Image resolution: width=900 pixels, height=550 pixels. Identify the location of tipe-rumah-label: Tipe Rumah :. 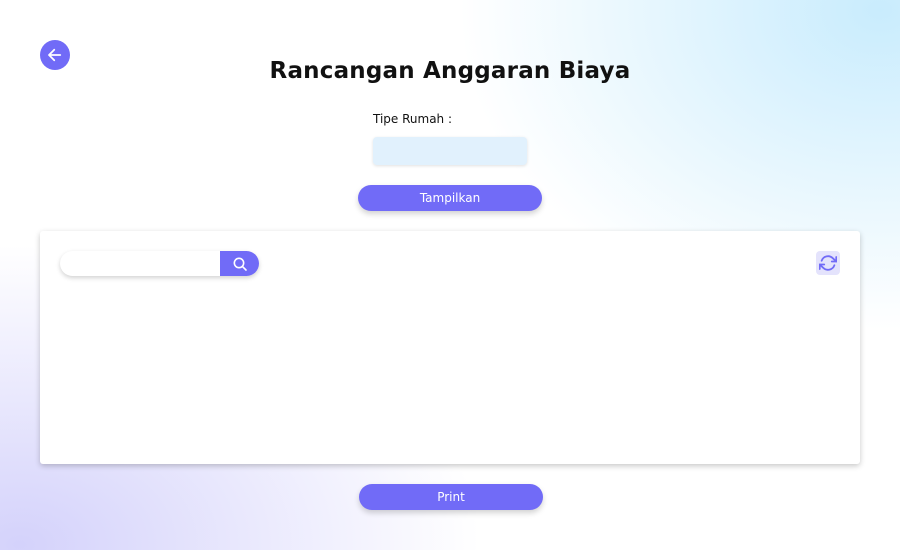
(413, 119).